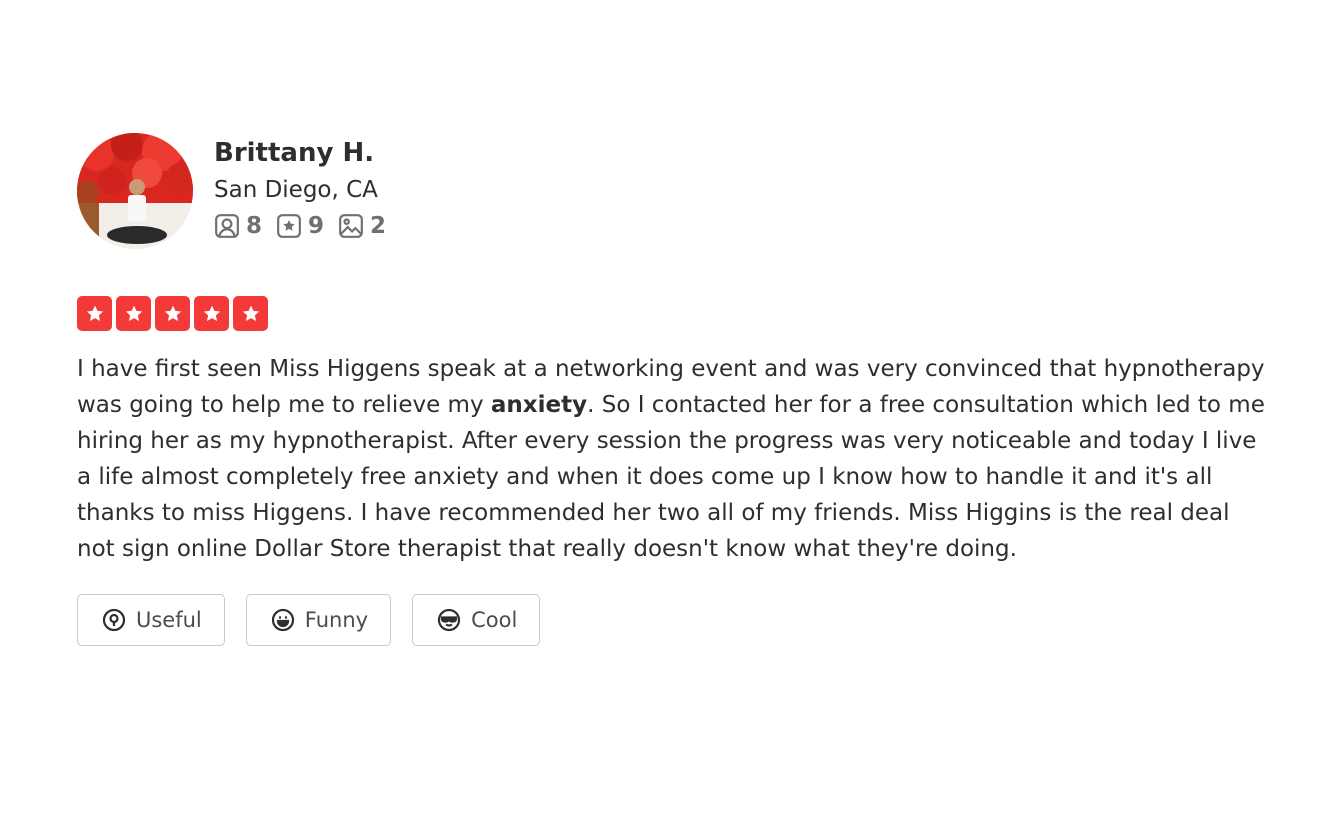 This screenshot has height=831, width=1342. I want to click on user-name: Brittany H., so click(307, 153).